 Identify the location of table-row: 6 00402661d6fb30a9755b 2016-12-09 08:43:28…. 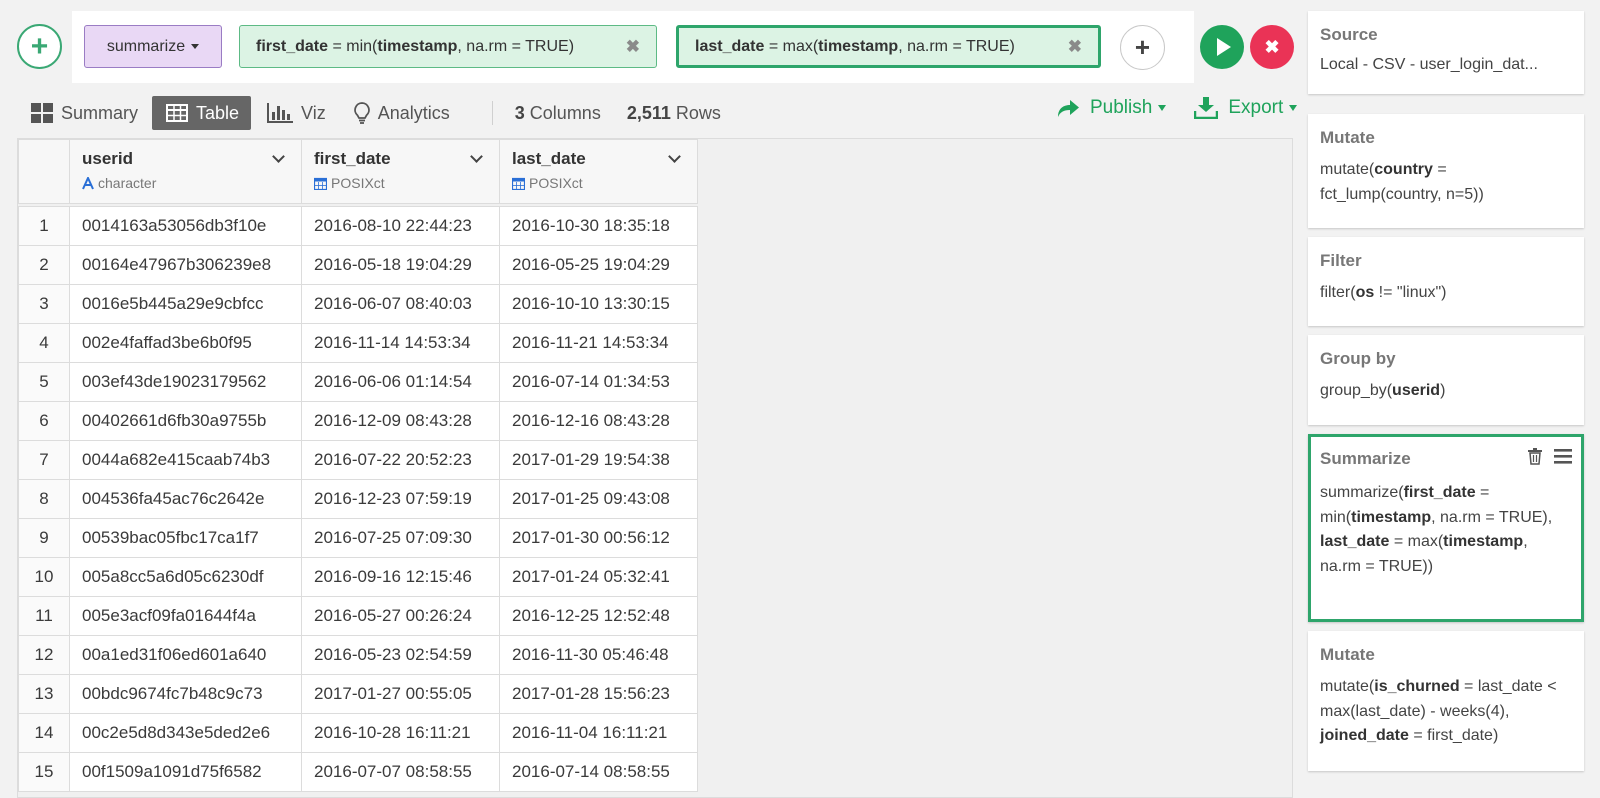
(358, 421).